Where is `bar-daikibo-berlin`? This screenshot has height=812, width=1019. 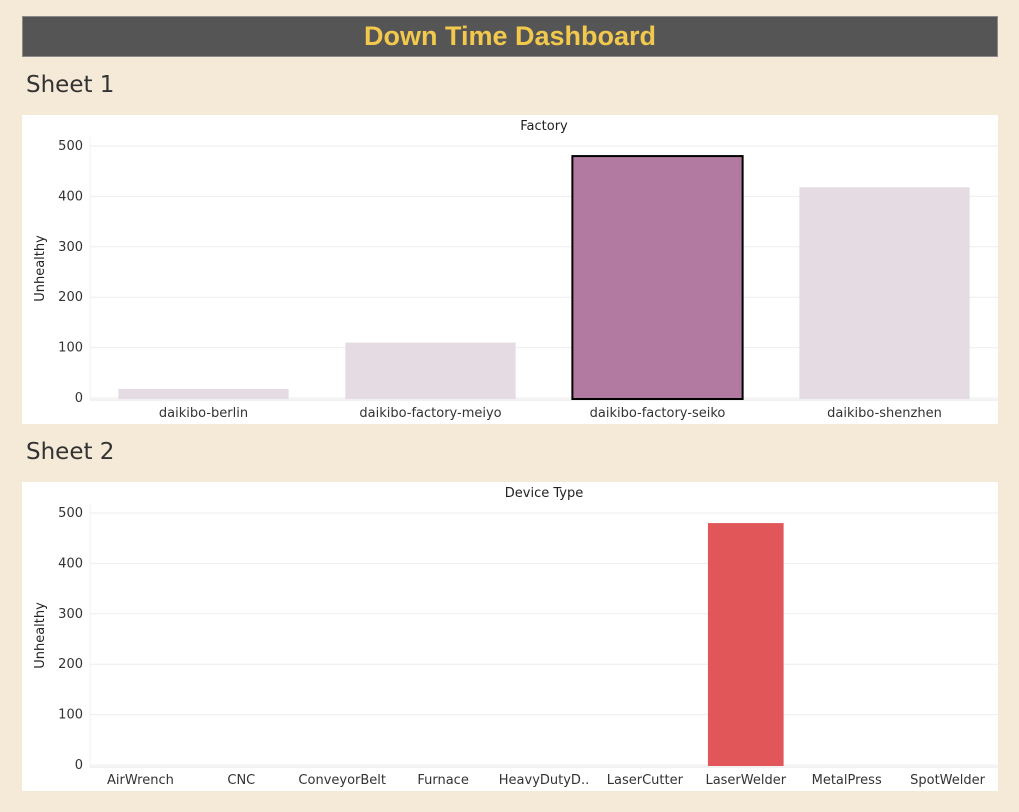 bar-daikibo-berlin is located at coordinates (203, 393).